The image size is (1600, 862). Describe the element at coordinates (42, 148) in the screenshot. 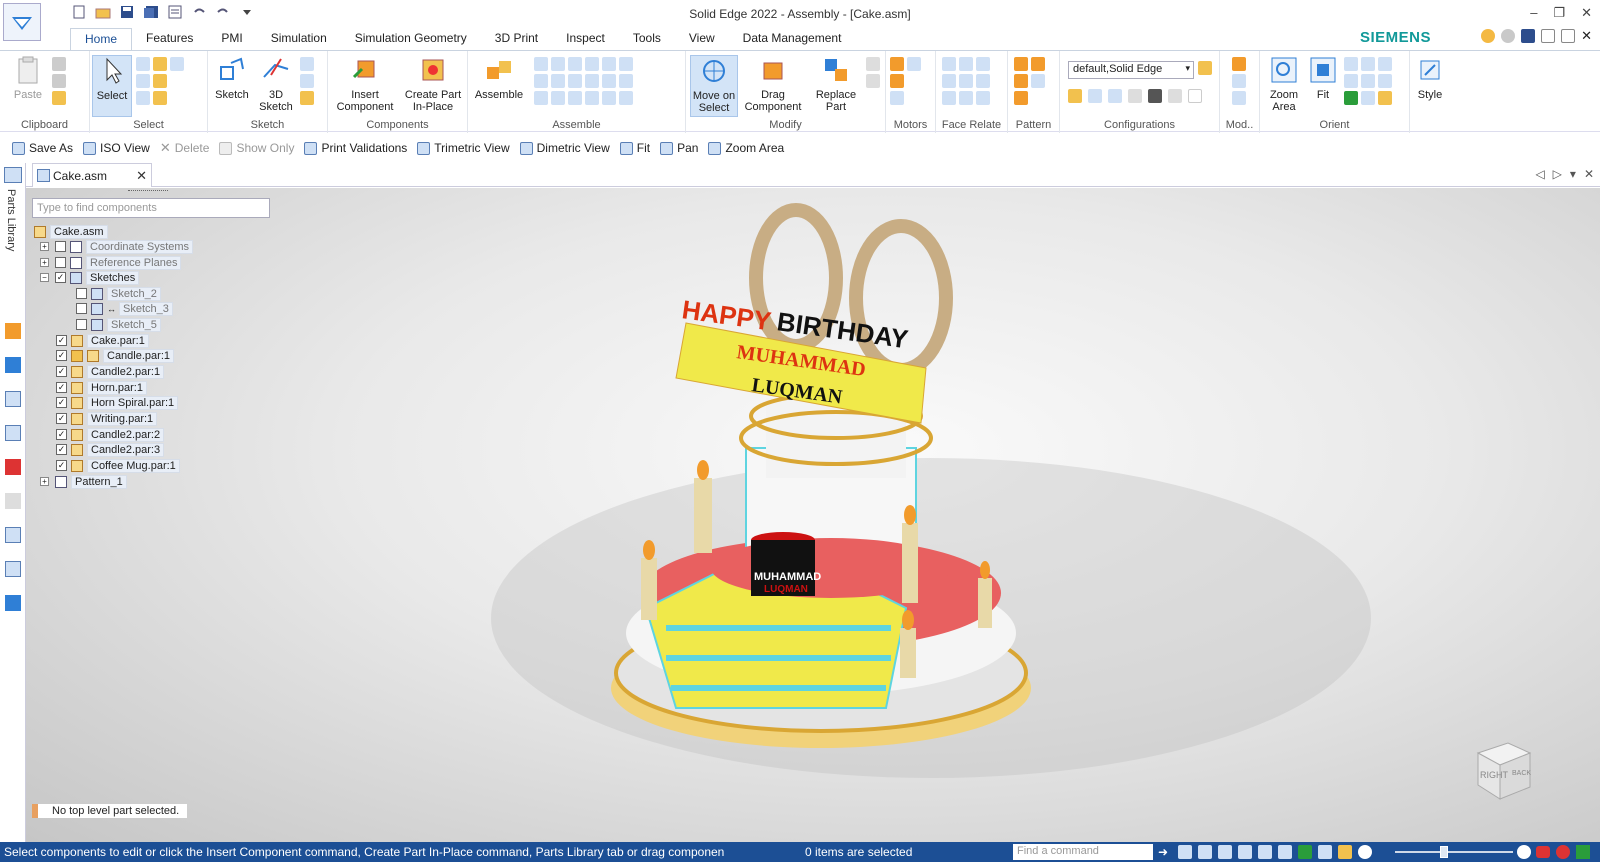

I see `save-as-button: Save As` at that location.